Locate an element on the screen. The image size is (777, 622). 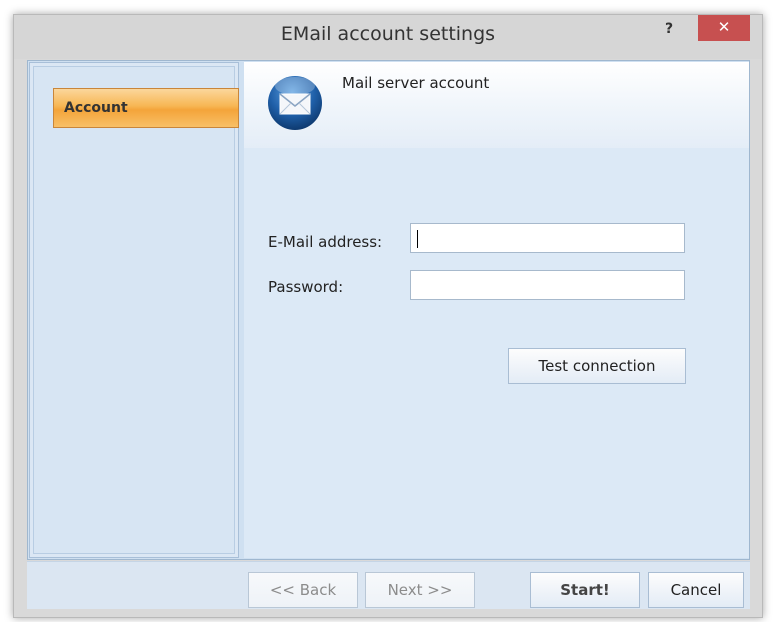
close-button: ✕ is located at coordinates (724, 28).